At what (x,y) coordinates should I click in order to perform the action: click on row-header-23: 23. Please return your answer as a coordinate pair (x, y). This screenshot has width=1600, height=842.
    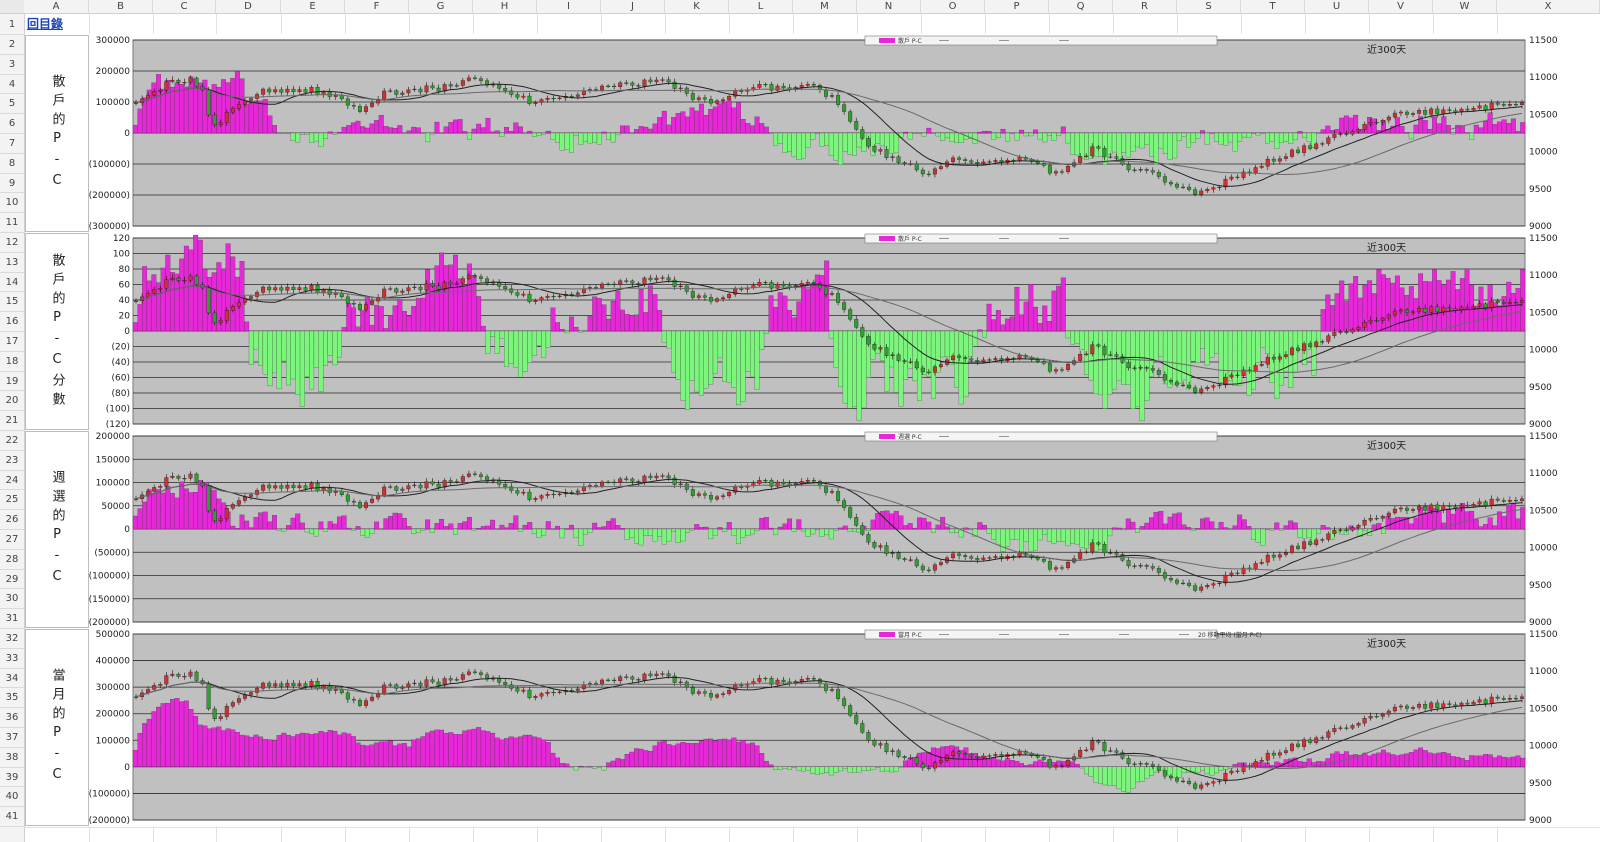
    Looking at the image, I should click on (12, 461).